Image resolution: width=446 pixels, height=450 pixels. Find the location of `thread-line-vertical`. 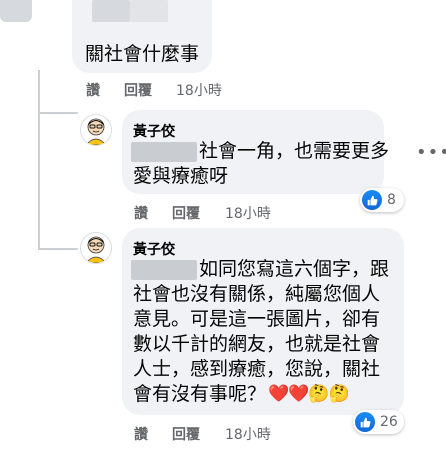

thread-line-vertical is located at coordinates (39, 160).